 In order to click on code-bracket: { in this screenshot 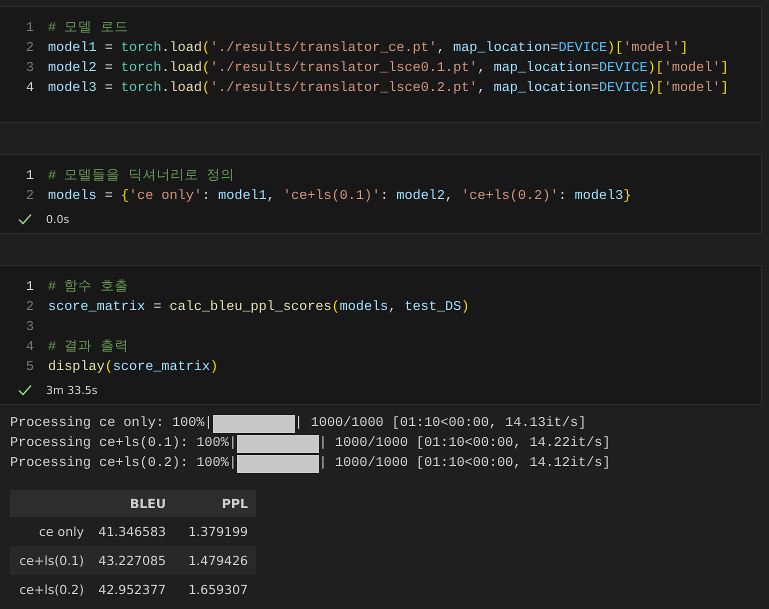, I will do `click(125, 196)`.